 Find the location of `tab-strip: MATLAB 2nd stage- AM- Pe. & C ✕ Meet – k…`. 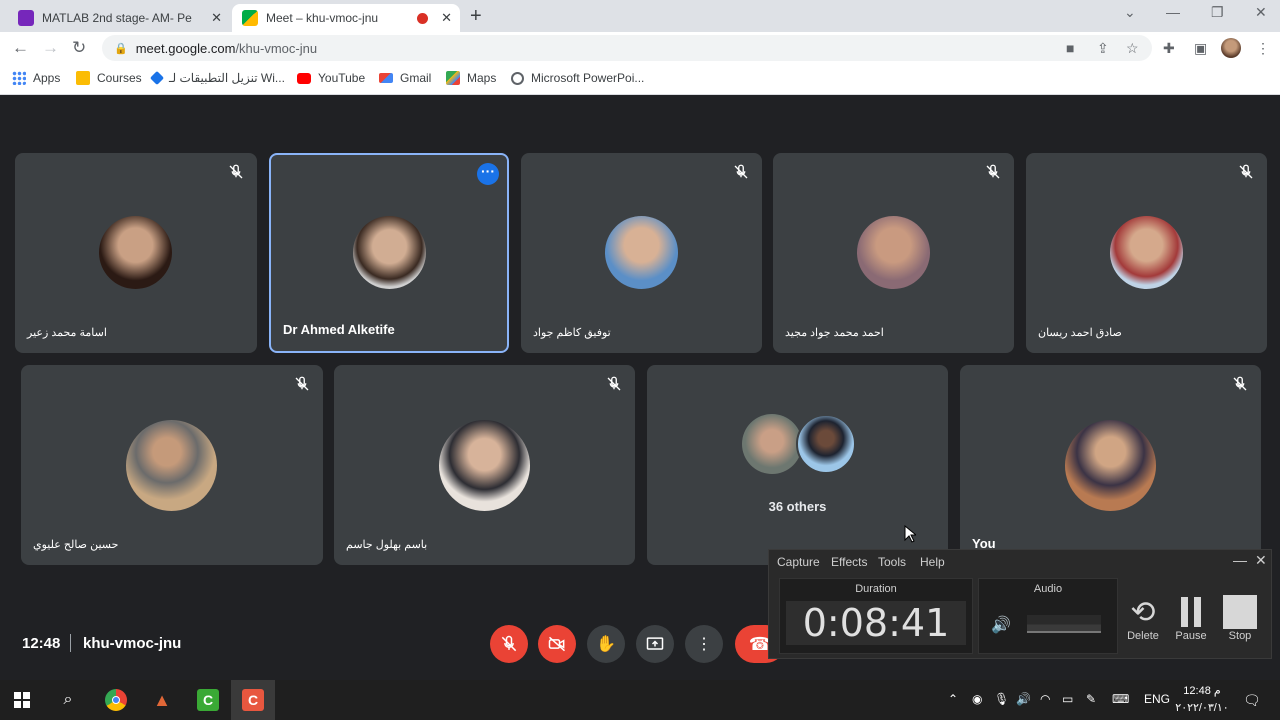

tab-strip: MATLAB 2nd stage- AM- Pe. & C ✕ Meet – k… is located at coordinates (640, 16).